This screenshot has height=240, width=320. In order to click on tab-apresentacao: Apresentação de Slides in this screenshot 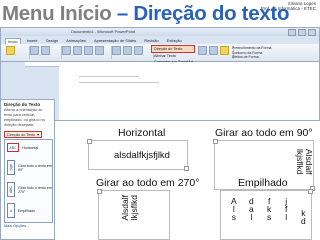, I will do `click(115, 40)`.